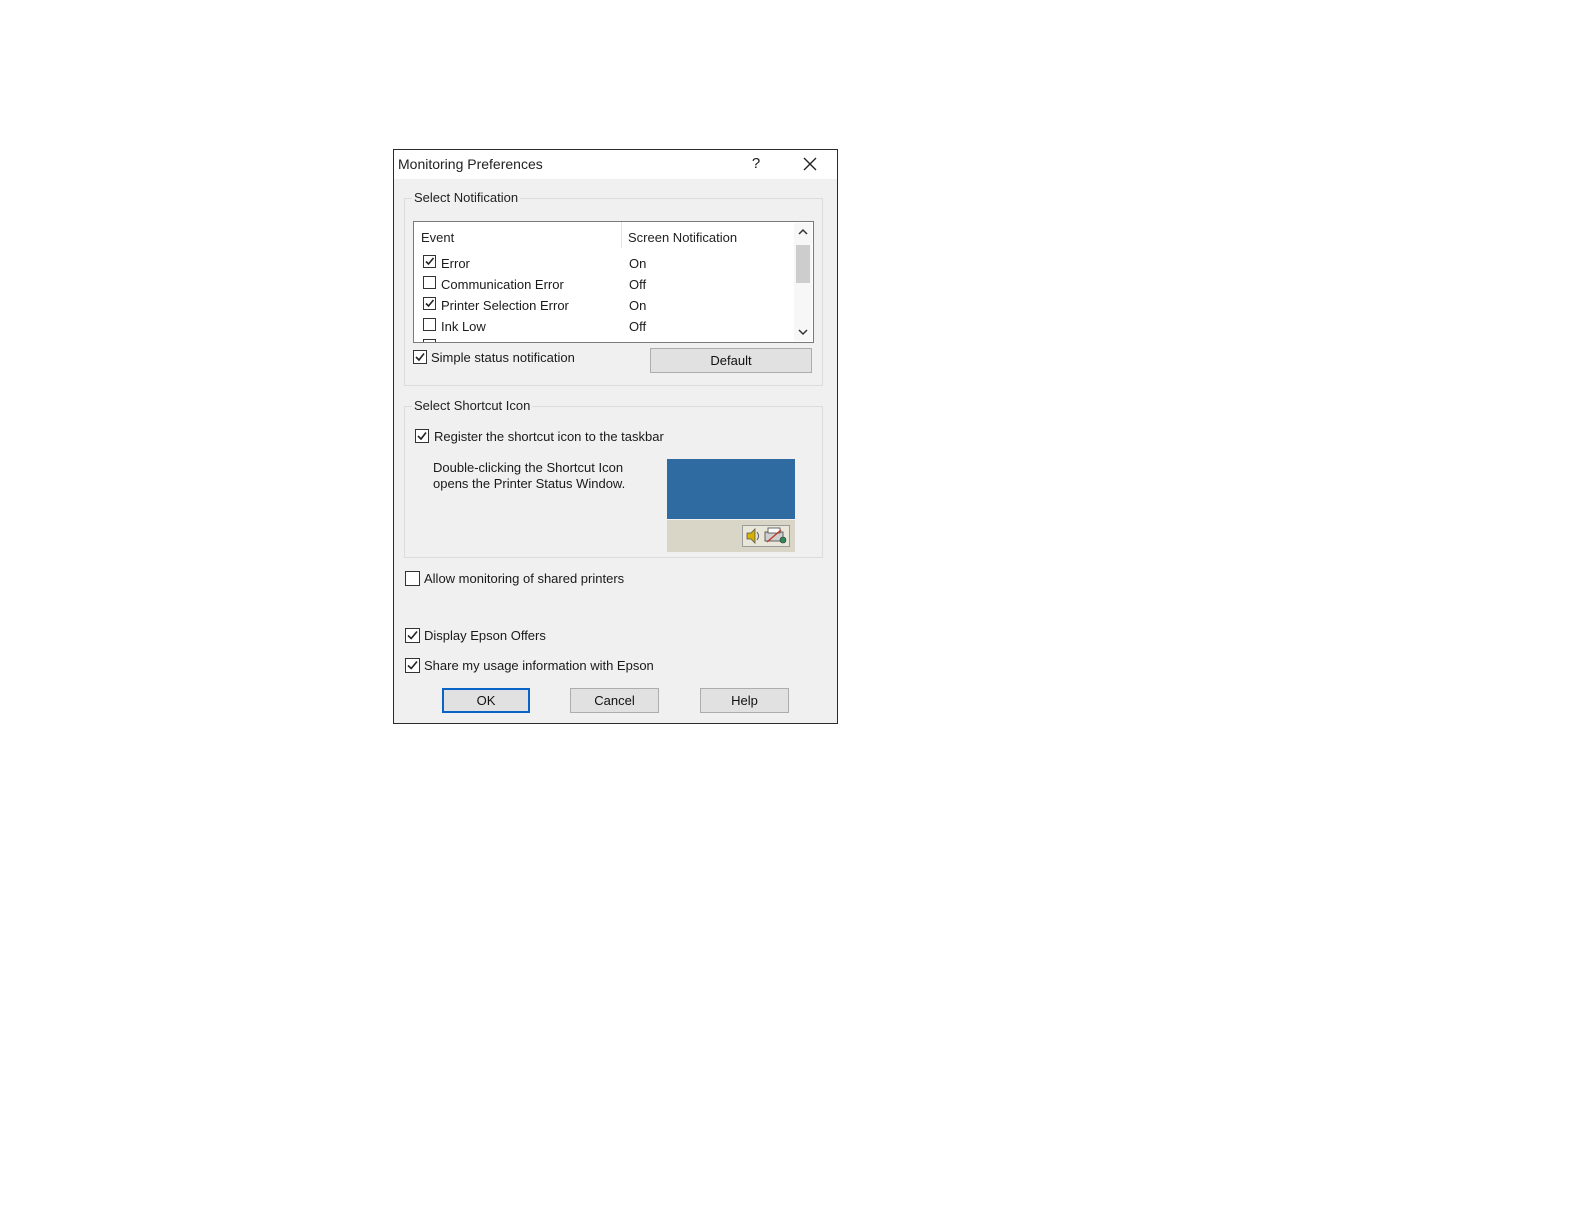 This screenshot has width=1584, height=1224. Describe the element at coordinates (485, 635) in the screenshot. I see `display-epson-offers-label: Display Epson Offers` at that location.